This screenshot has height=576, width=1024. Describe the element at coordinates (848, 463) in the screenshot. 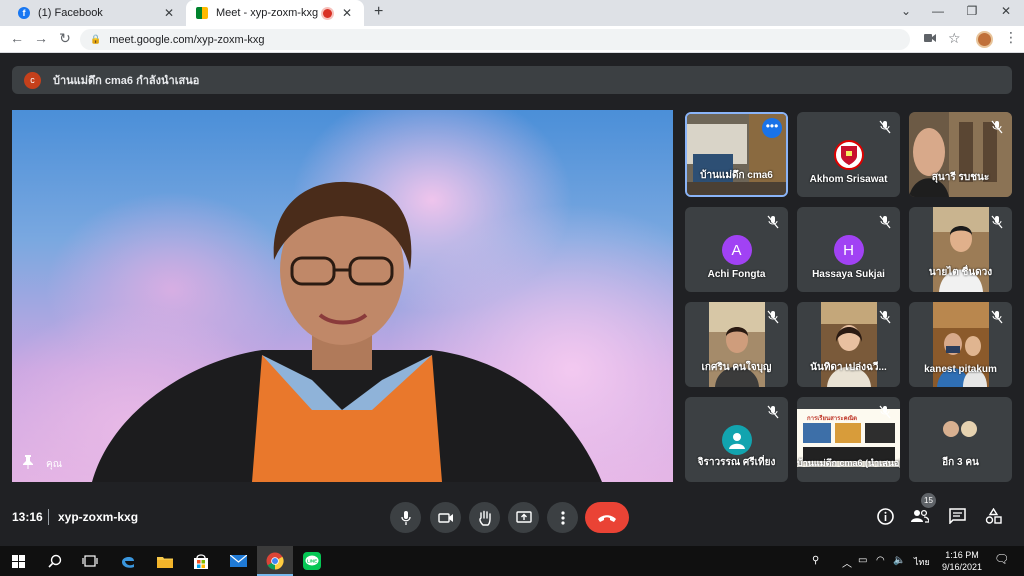

I see `participant-name: บ้านแม่ดึก cma6 (นำเสนอ)` at that location.